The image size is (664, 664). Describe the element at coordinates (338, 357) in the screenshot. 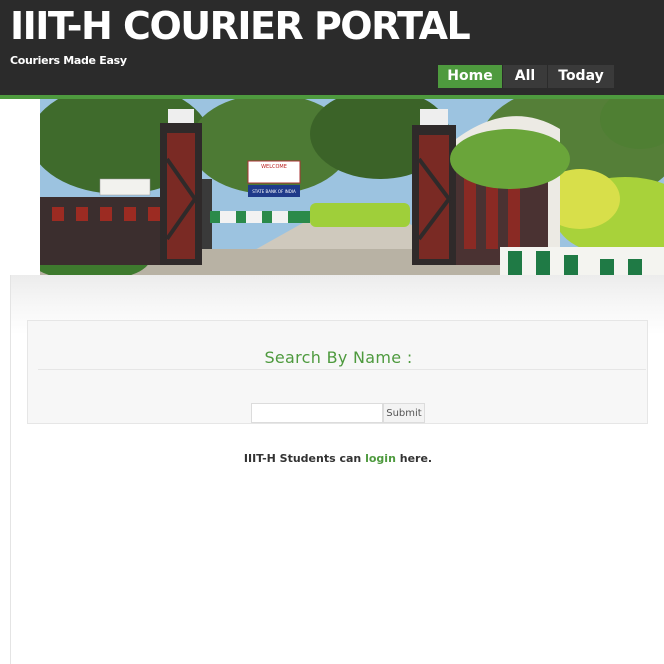

I see `search-heading: Search By Name :` at that location.